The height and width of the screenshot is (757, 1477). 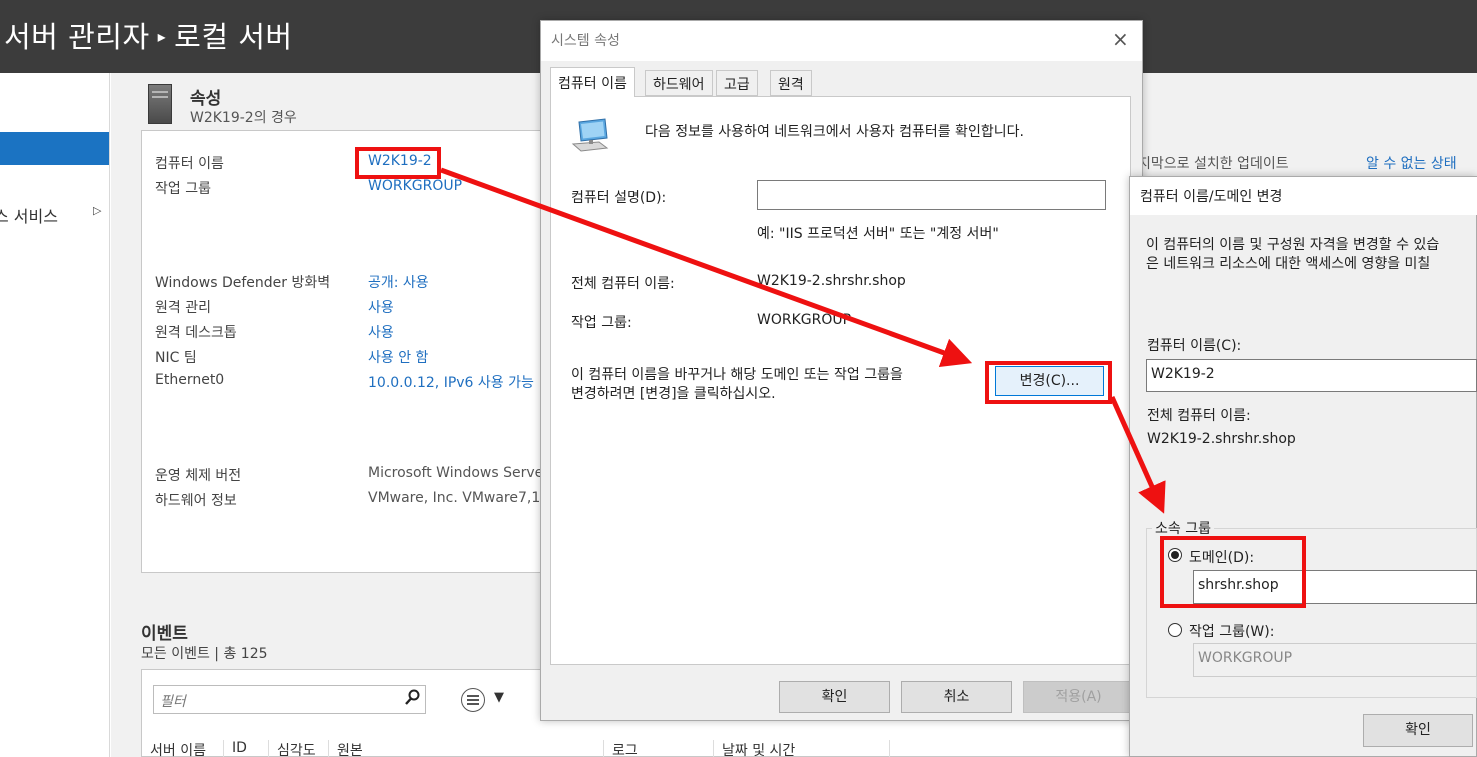 I want to click on column-header: 서버 이름, so click(x=183, y=748).